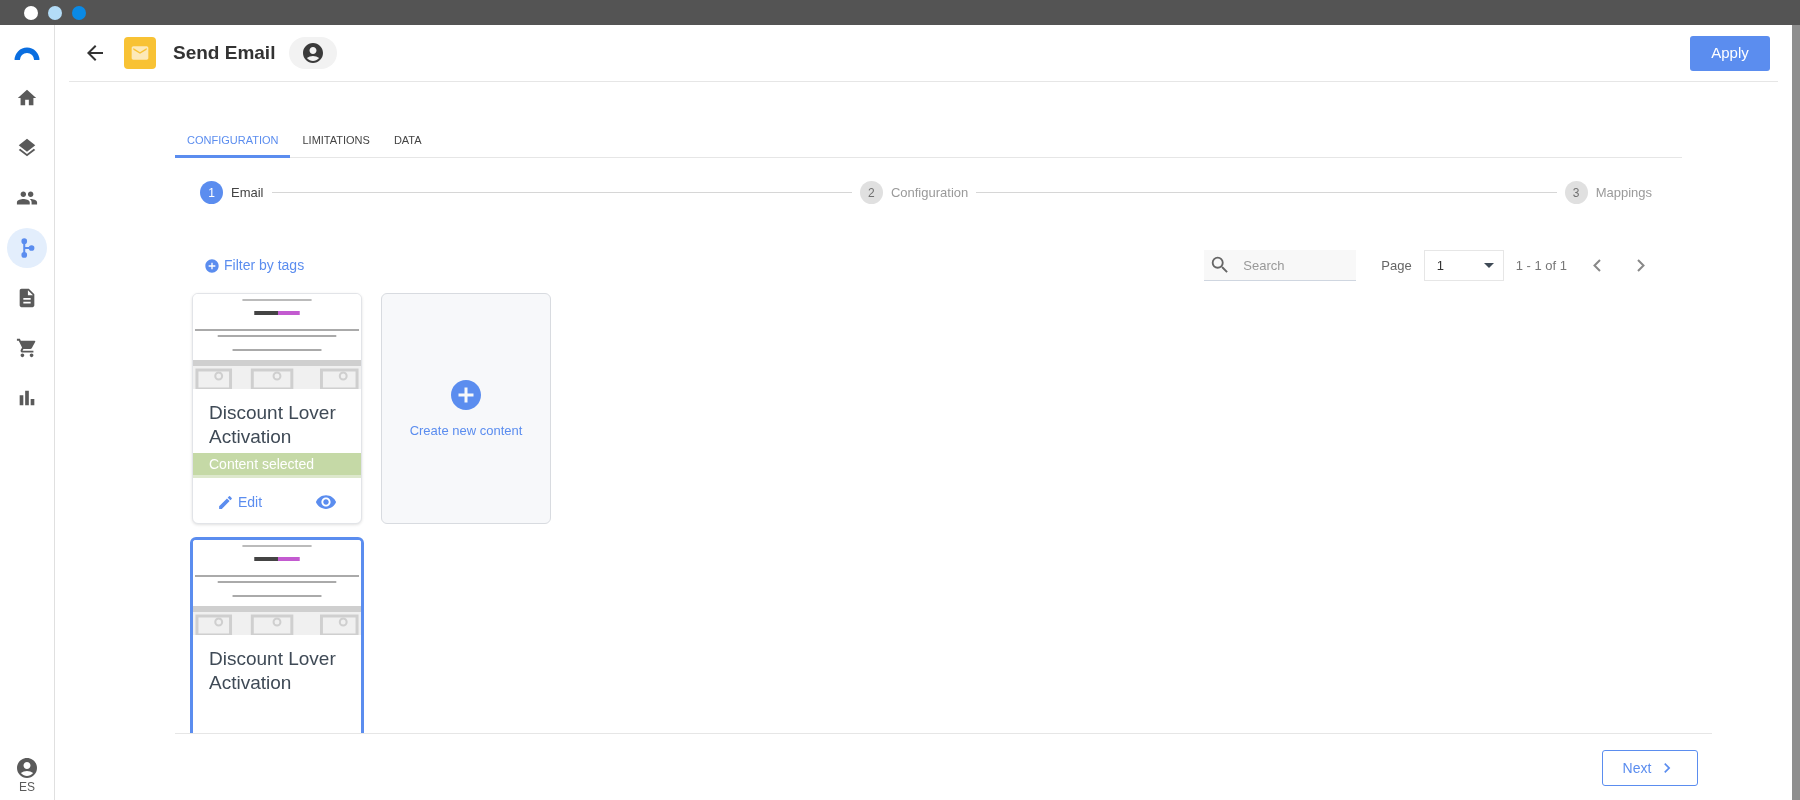 This screenshot has height=800, width=1800. What do you see at coordinates (277, 635) in the screenshot?
I see `content-card: Discount Lover Activation` at bounding box center [277, 635].